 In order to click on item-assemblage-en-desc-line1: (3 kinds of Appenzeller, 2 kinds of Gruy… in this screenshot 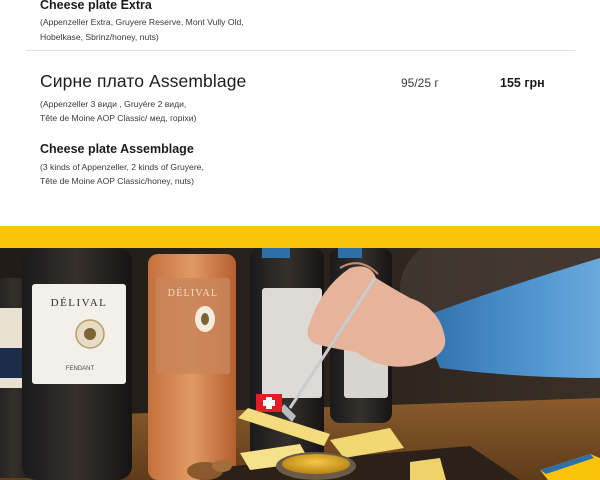, I will do `click(122, 167)`.